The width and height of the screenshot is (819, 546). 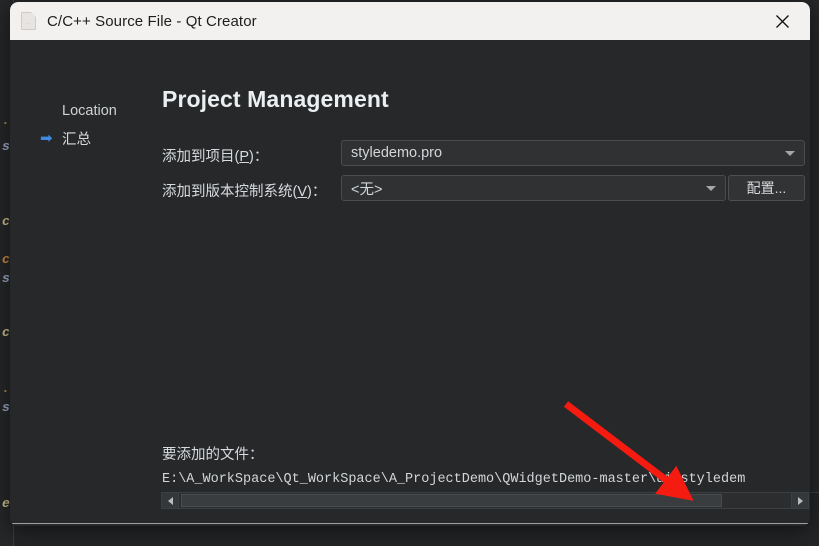 I want to click on page-title: Project Management, so click(x=275, y=99).